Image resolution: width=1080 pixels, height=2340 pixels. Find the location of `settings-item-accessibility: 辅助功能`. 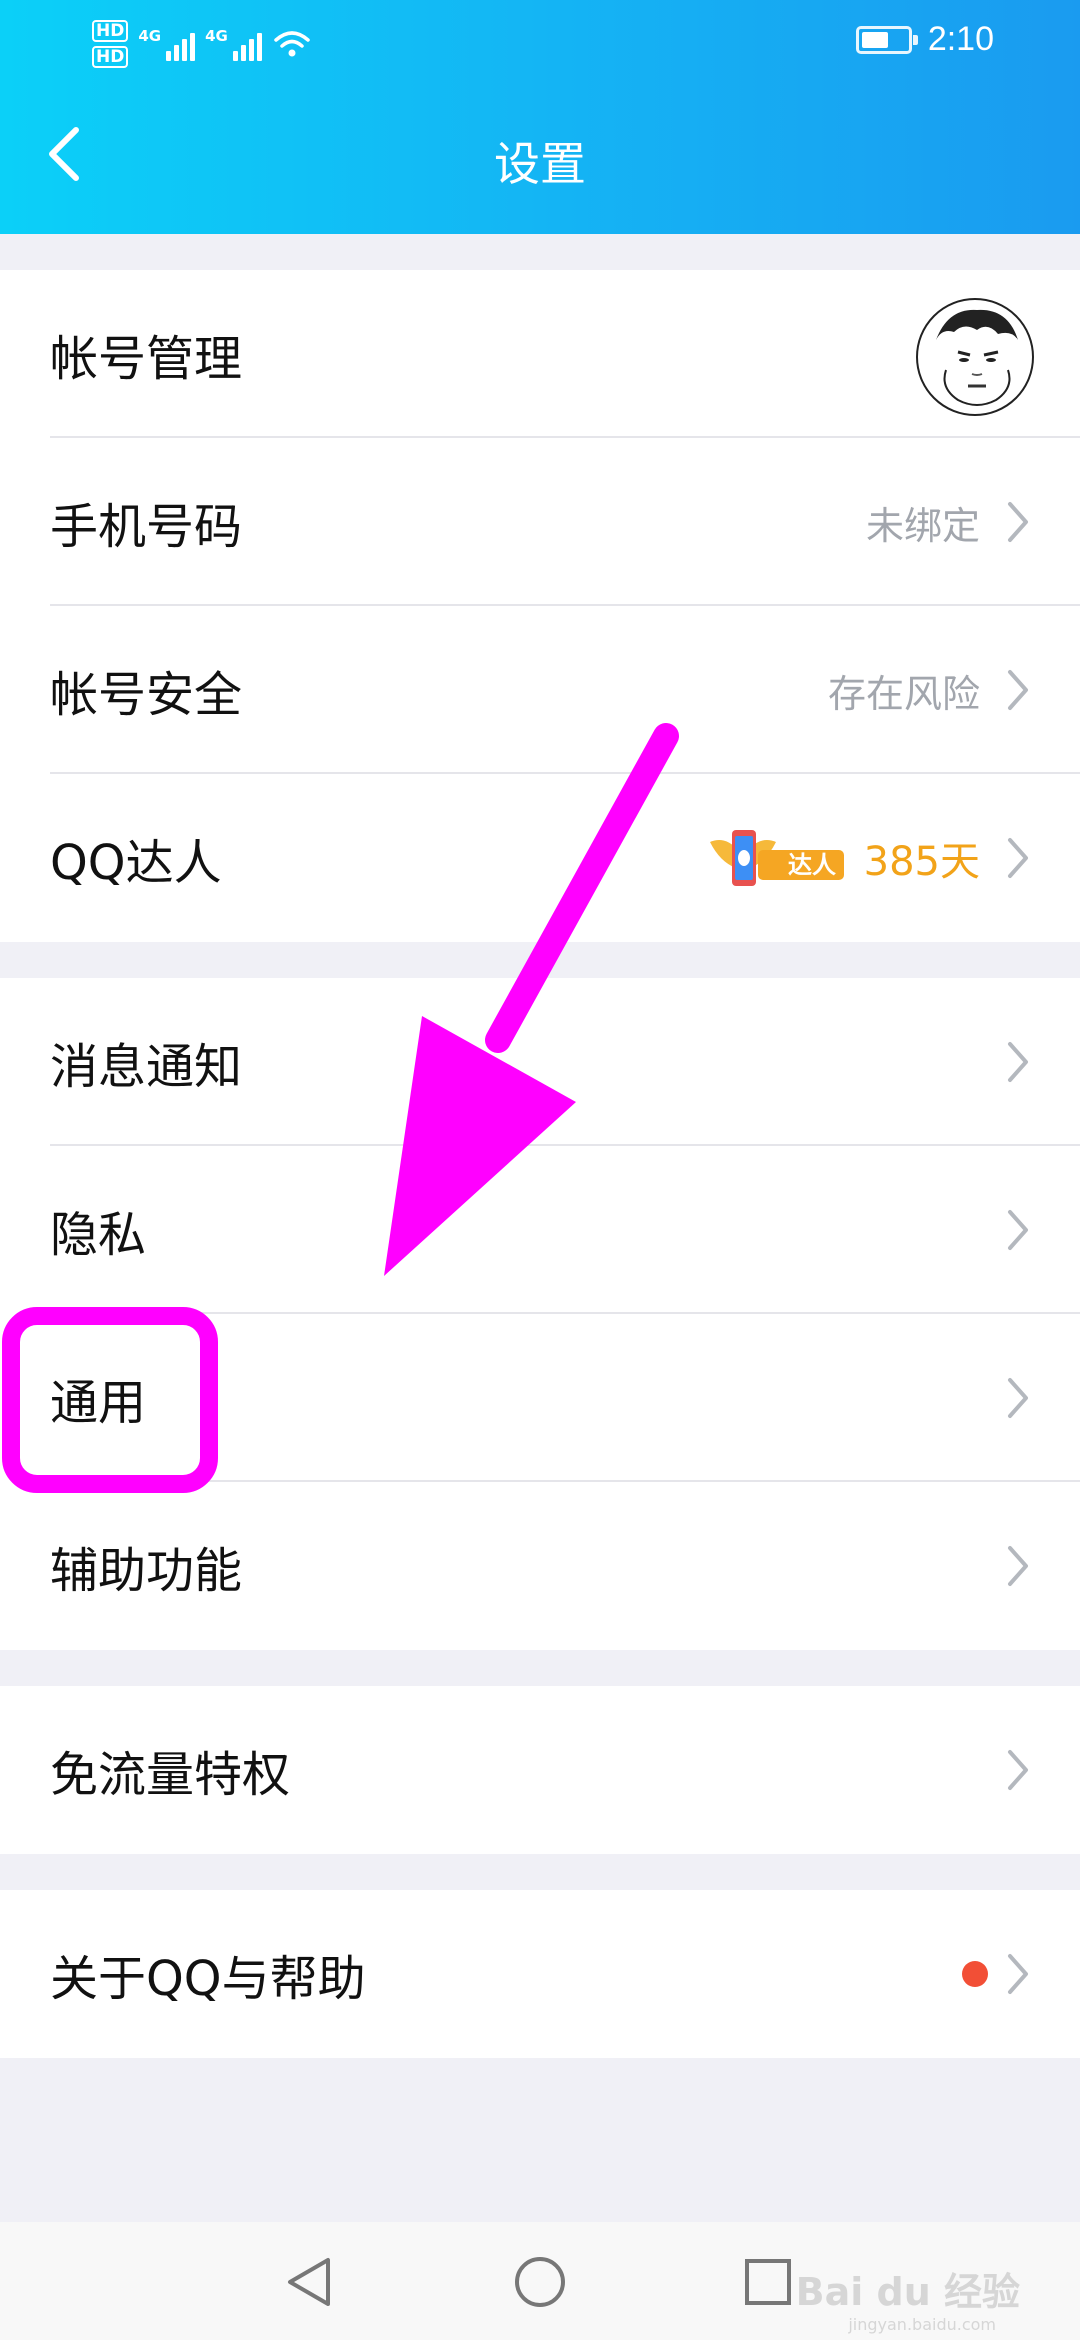

settings-item-accessibility: 辅助功能 is located at coordinates (540, 1566).